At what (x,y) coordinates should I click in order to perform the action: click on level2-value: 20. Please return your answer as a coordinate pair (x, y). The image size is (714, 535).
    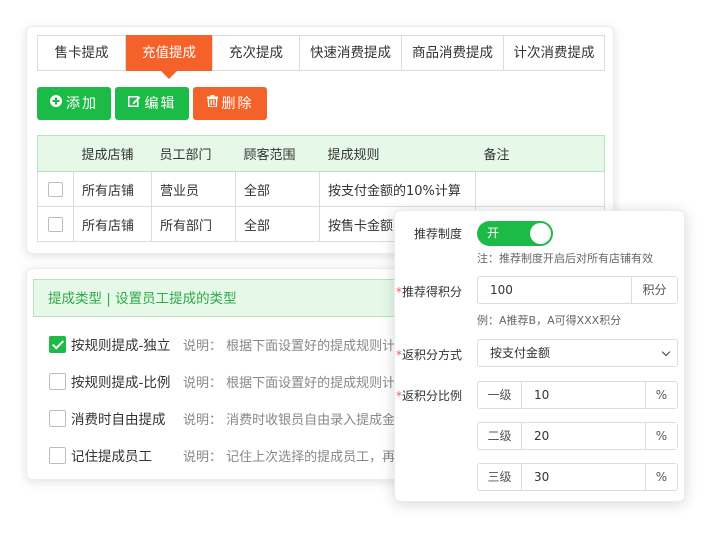
    Looking at the image, I should click on (583, 436).